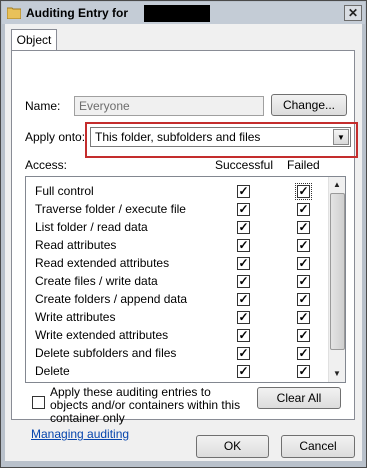 Image resolution: width=367 pixels, height=468 pixels. What do you see at coordinates (221, 140) in the screenshot?
I see `annotation-highlight-box` at bounding box center [221, 140].